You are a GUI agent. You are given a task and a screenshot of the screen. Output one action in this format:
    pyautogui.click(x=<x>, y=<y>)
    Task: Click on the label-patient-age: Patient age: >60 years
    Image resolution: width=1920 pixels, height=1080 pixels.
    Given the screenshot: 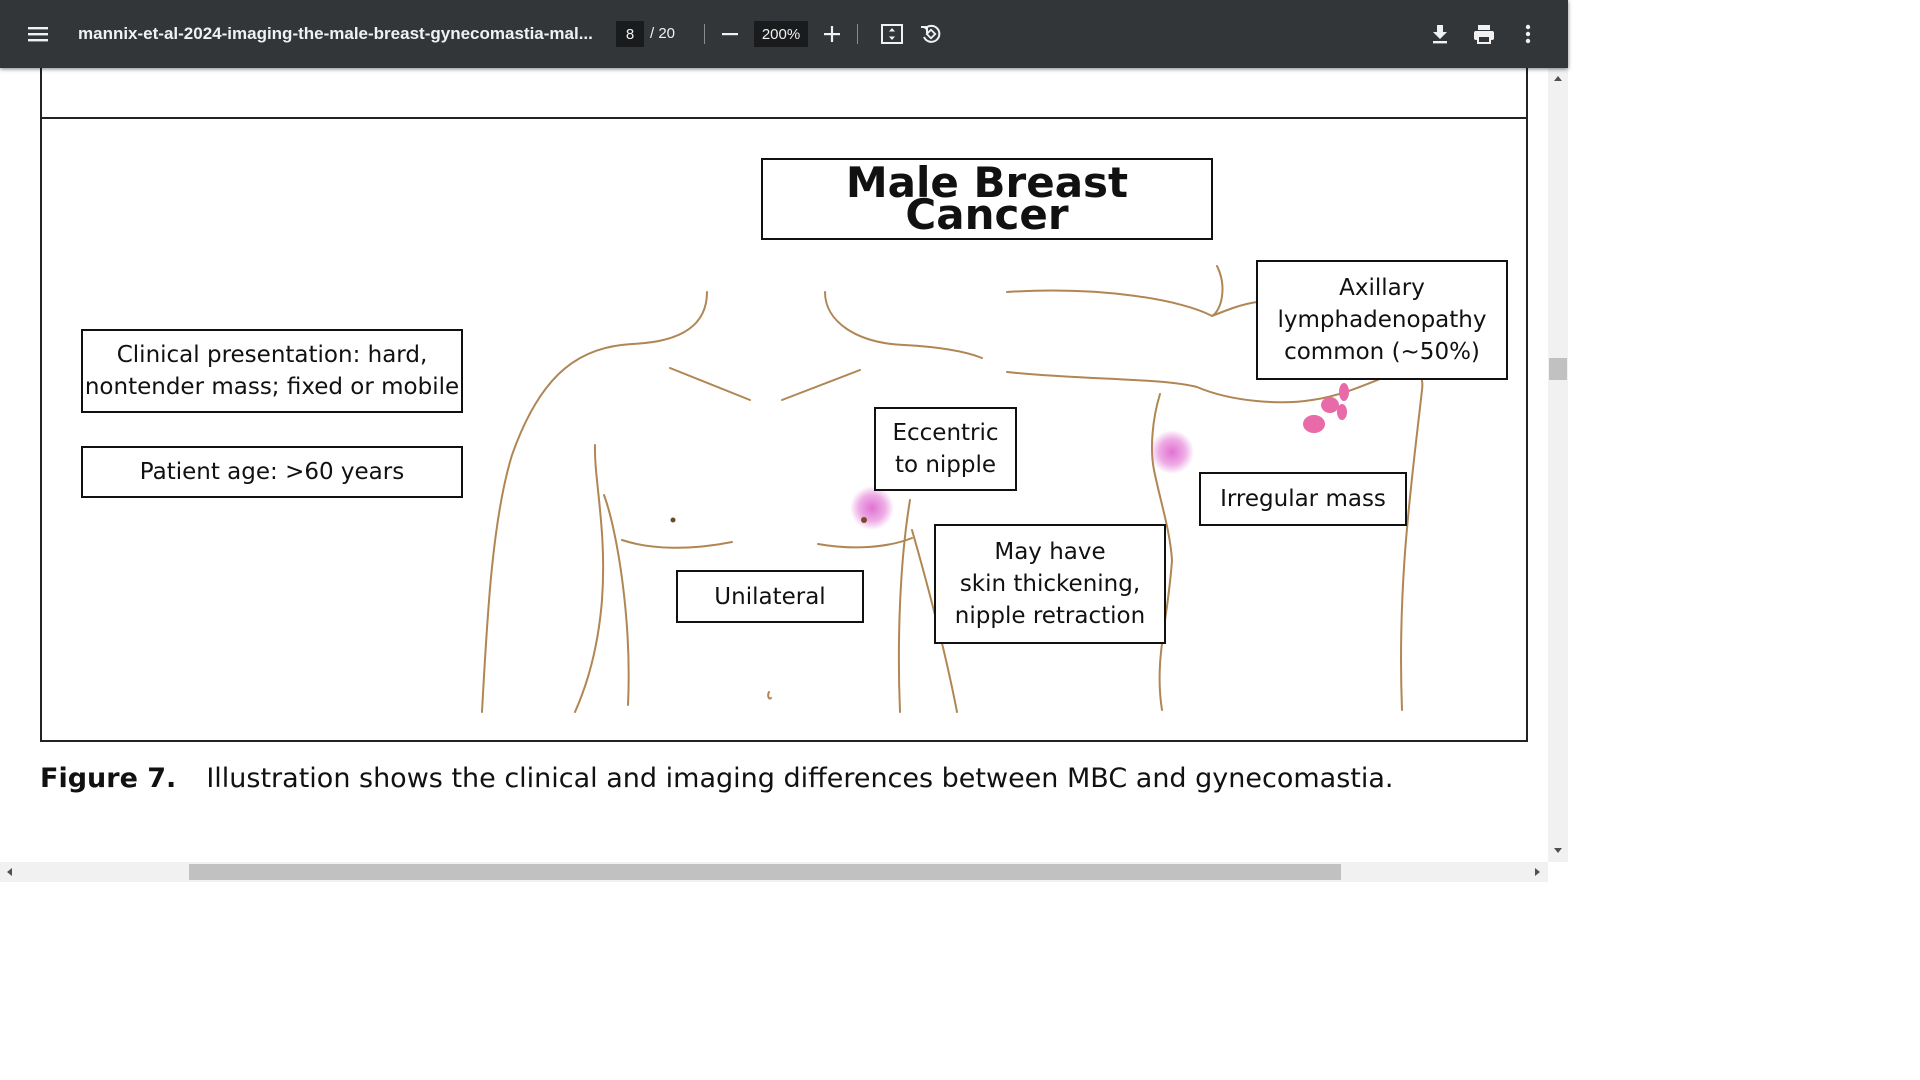 What is the action you would take?
    pyautogui.click(x=272, y=472)
    